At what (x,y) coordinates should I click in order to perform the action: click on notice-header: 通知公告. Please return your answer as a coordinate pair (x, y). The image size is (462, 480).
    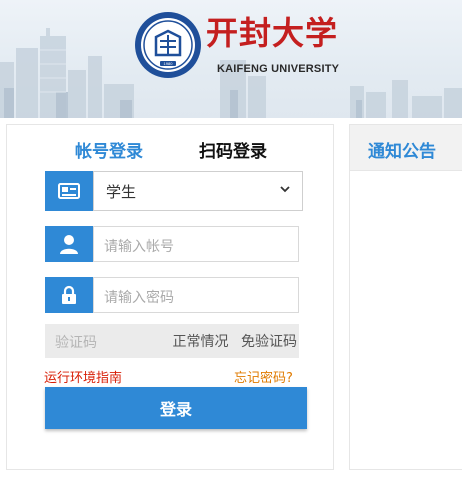
    Looking at the image, I should click on (406, 148).